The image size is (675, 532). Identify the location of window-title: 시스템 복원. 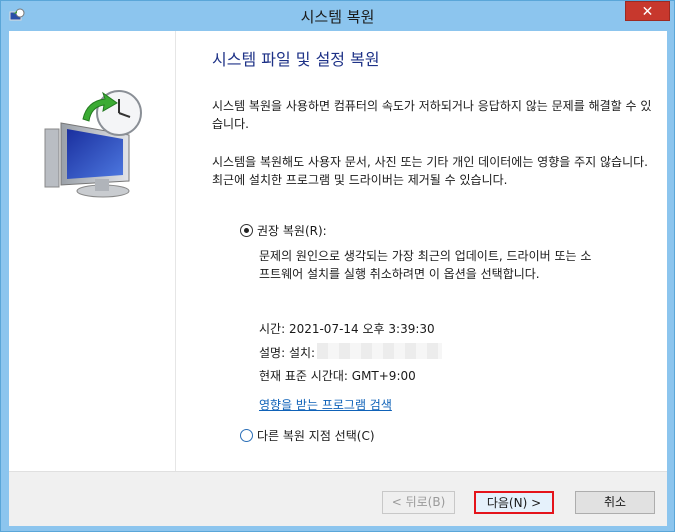
(337, 17).